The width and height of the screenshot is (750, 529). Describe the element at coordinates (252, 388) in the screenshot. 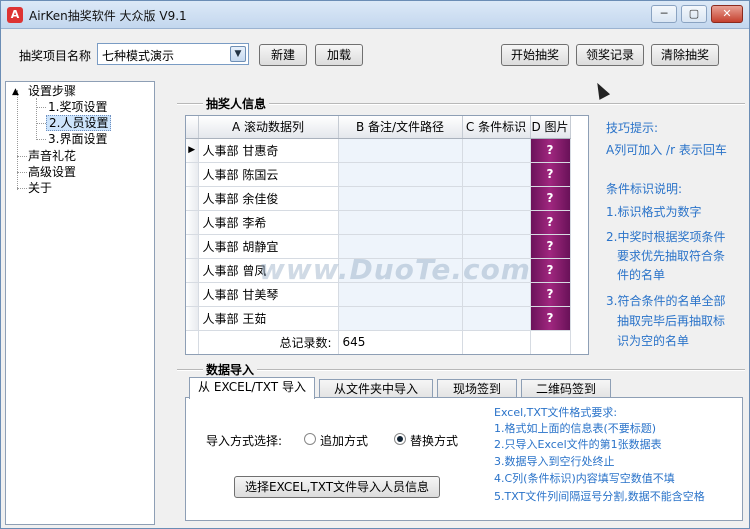

I see `tab-excel-txt: 从 EXCEL/TXT 导入` at that location.